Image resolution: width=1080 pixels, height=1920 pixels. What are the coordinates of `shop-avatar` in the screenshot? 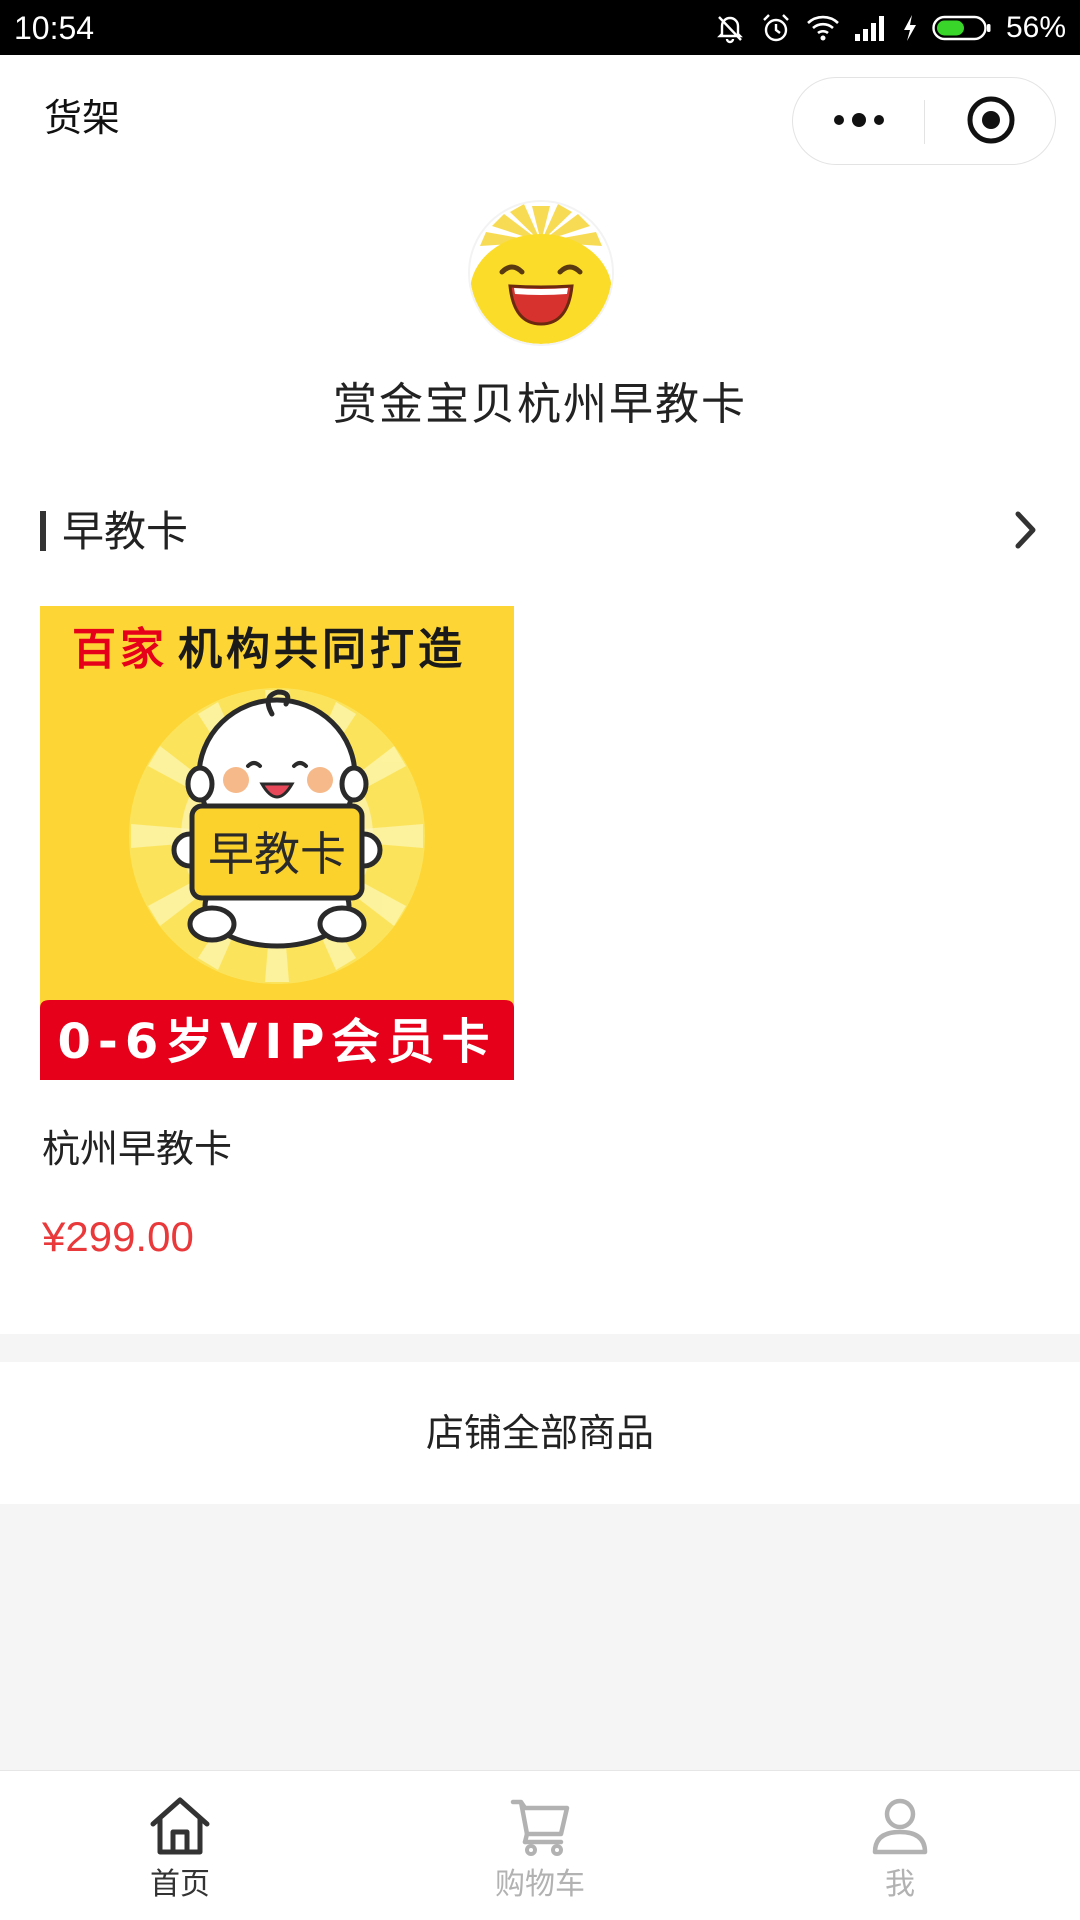 It's located at (541, 273).